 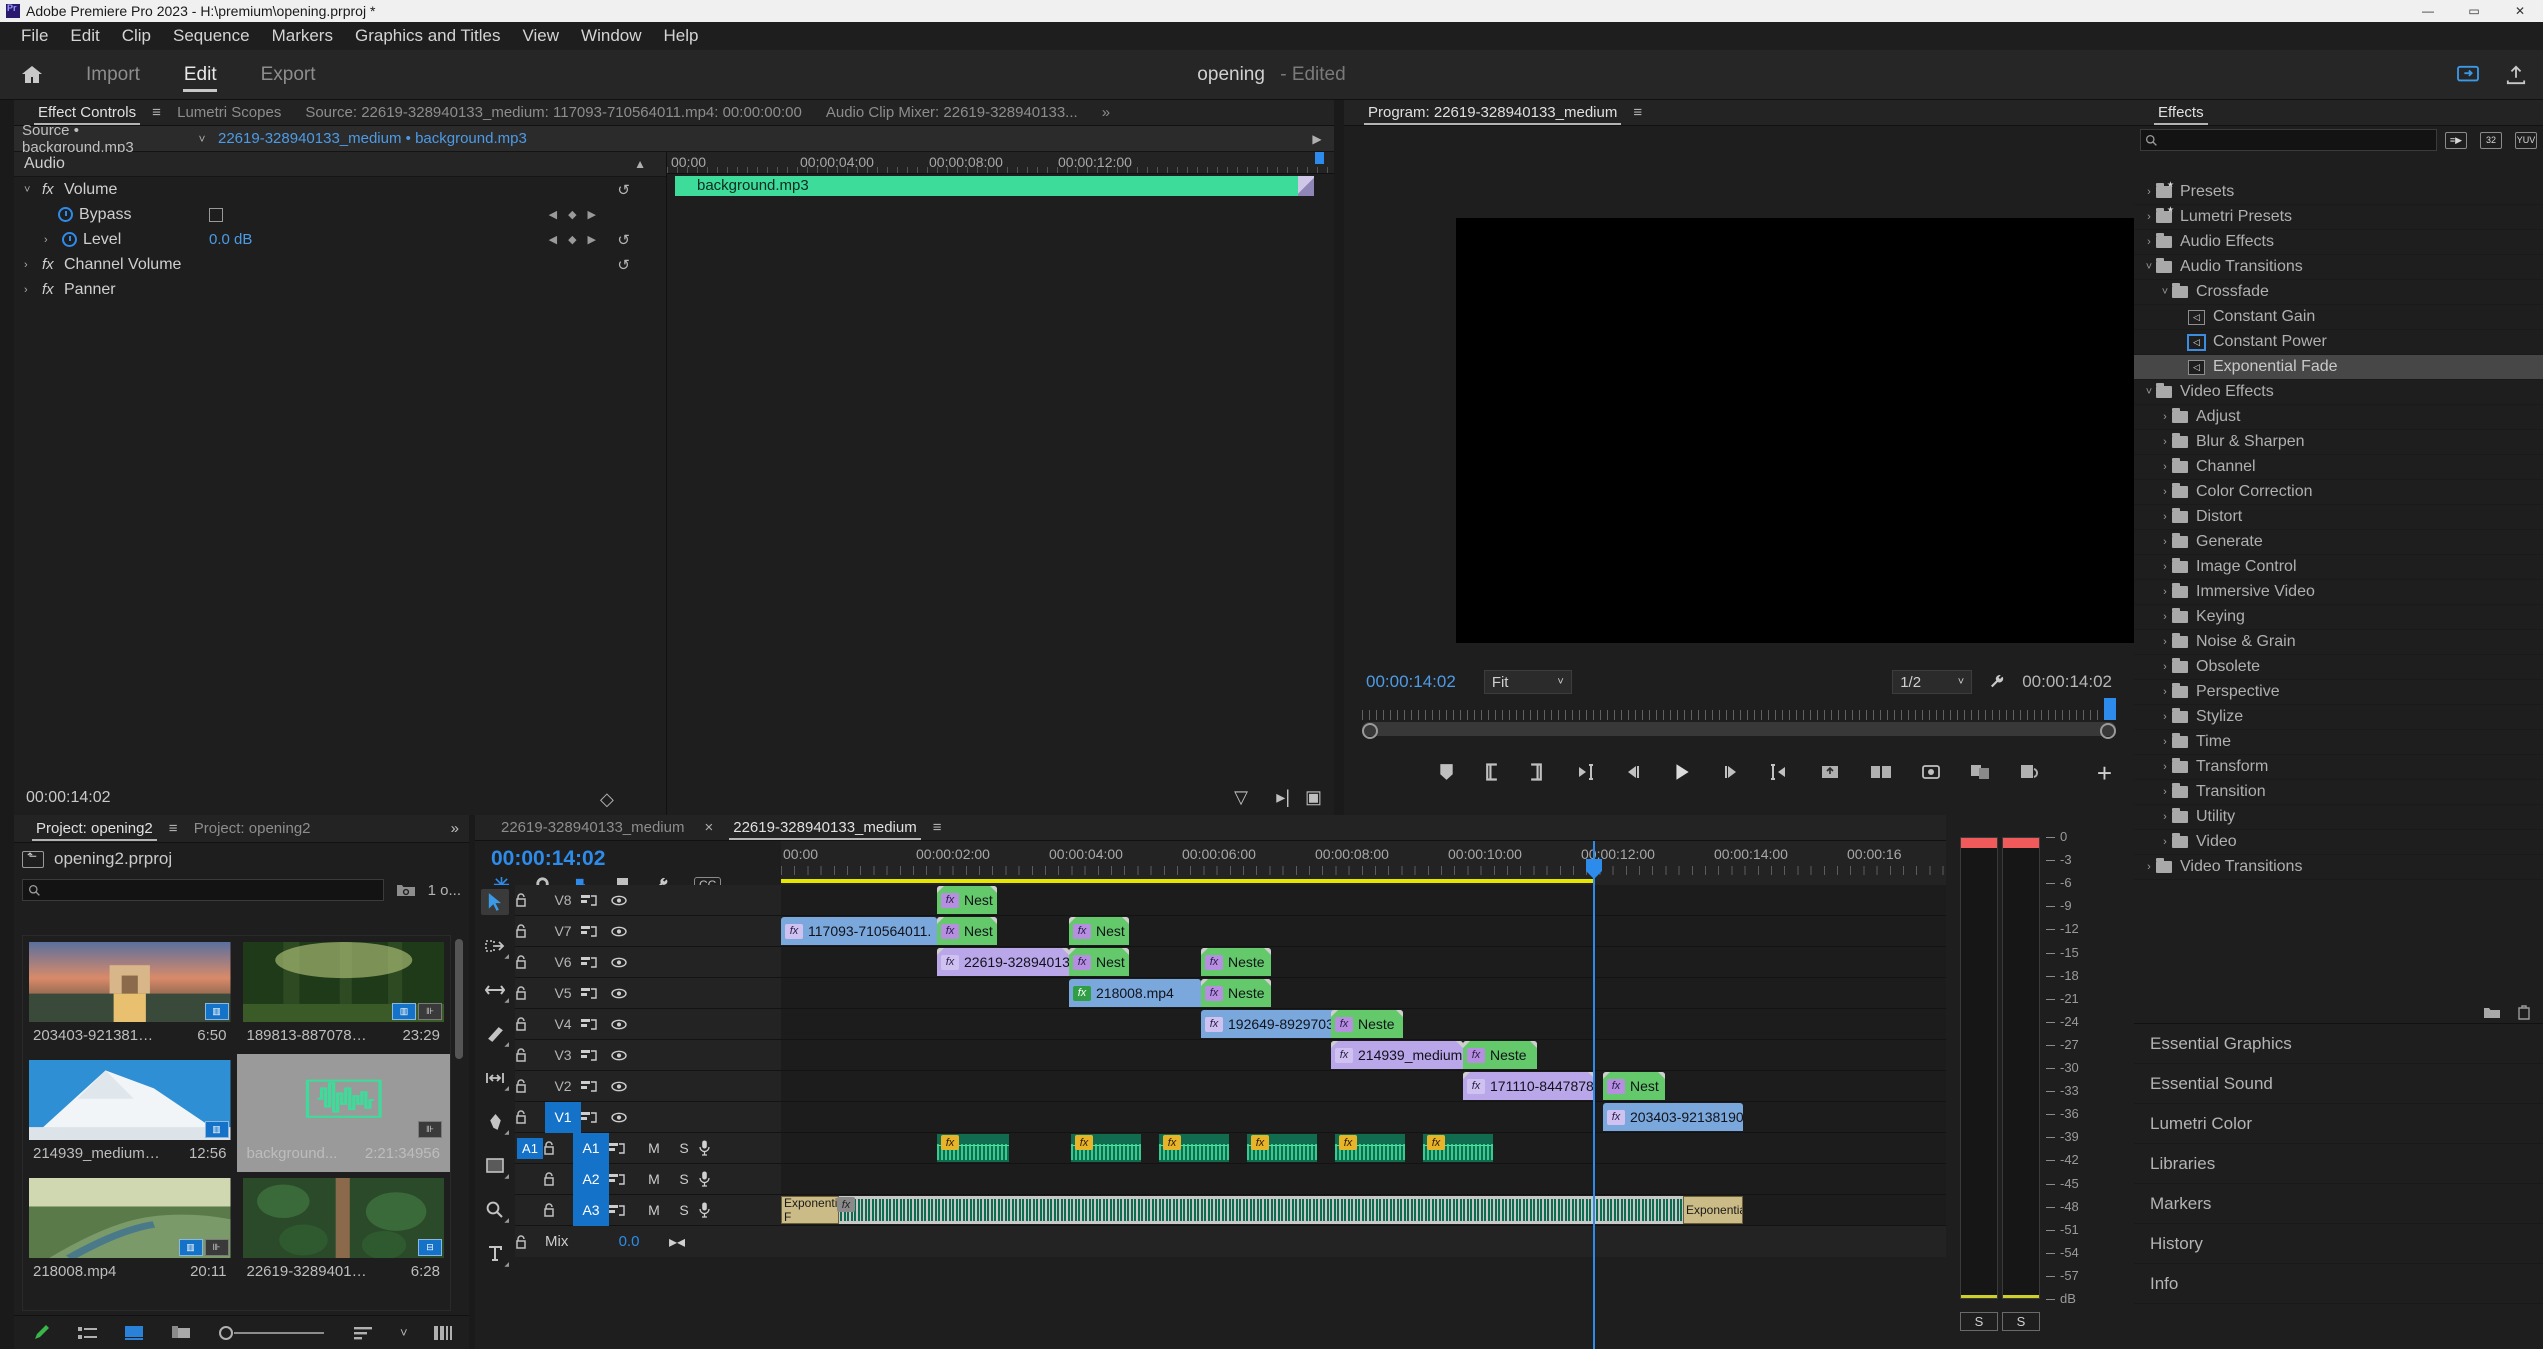 What do you see at coordinates (994, 186) in the screenshot?
I see `effect-controls-clip: background.mp3` at bounding box center [994, 186].